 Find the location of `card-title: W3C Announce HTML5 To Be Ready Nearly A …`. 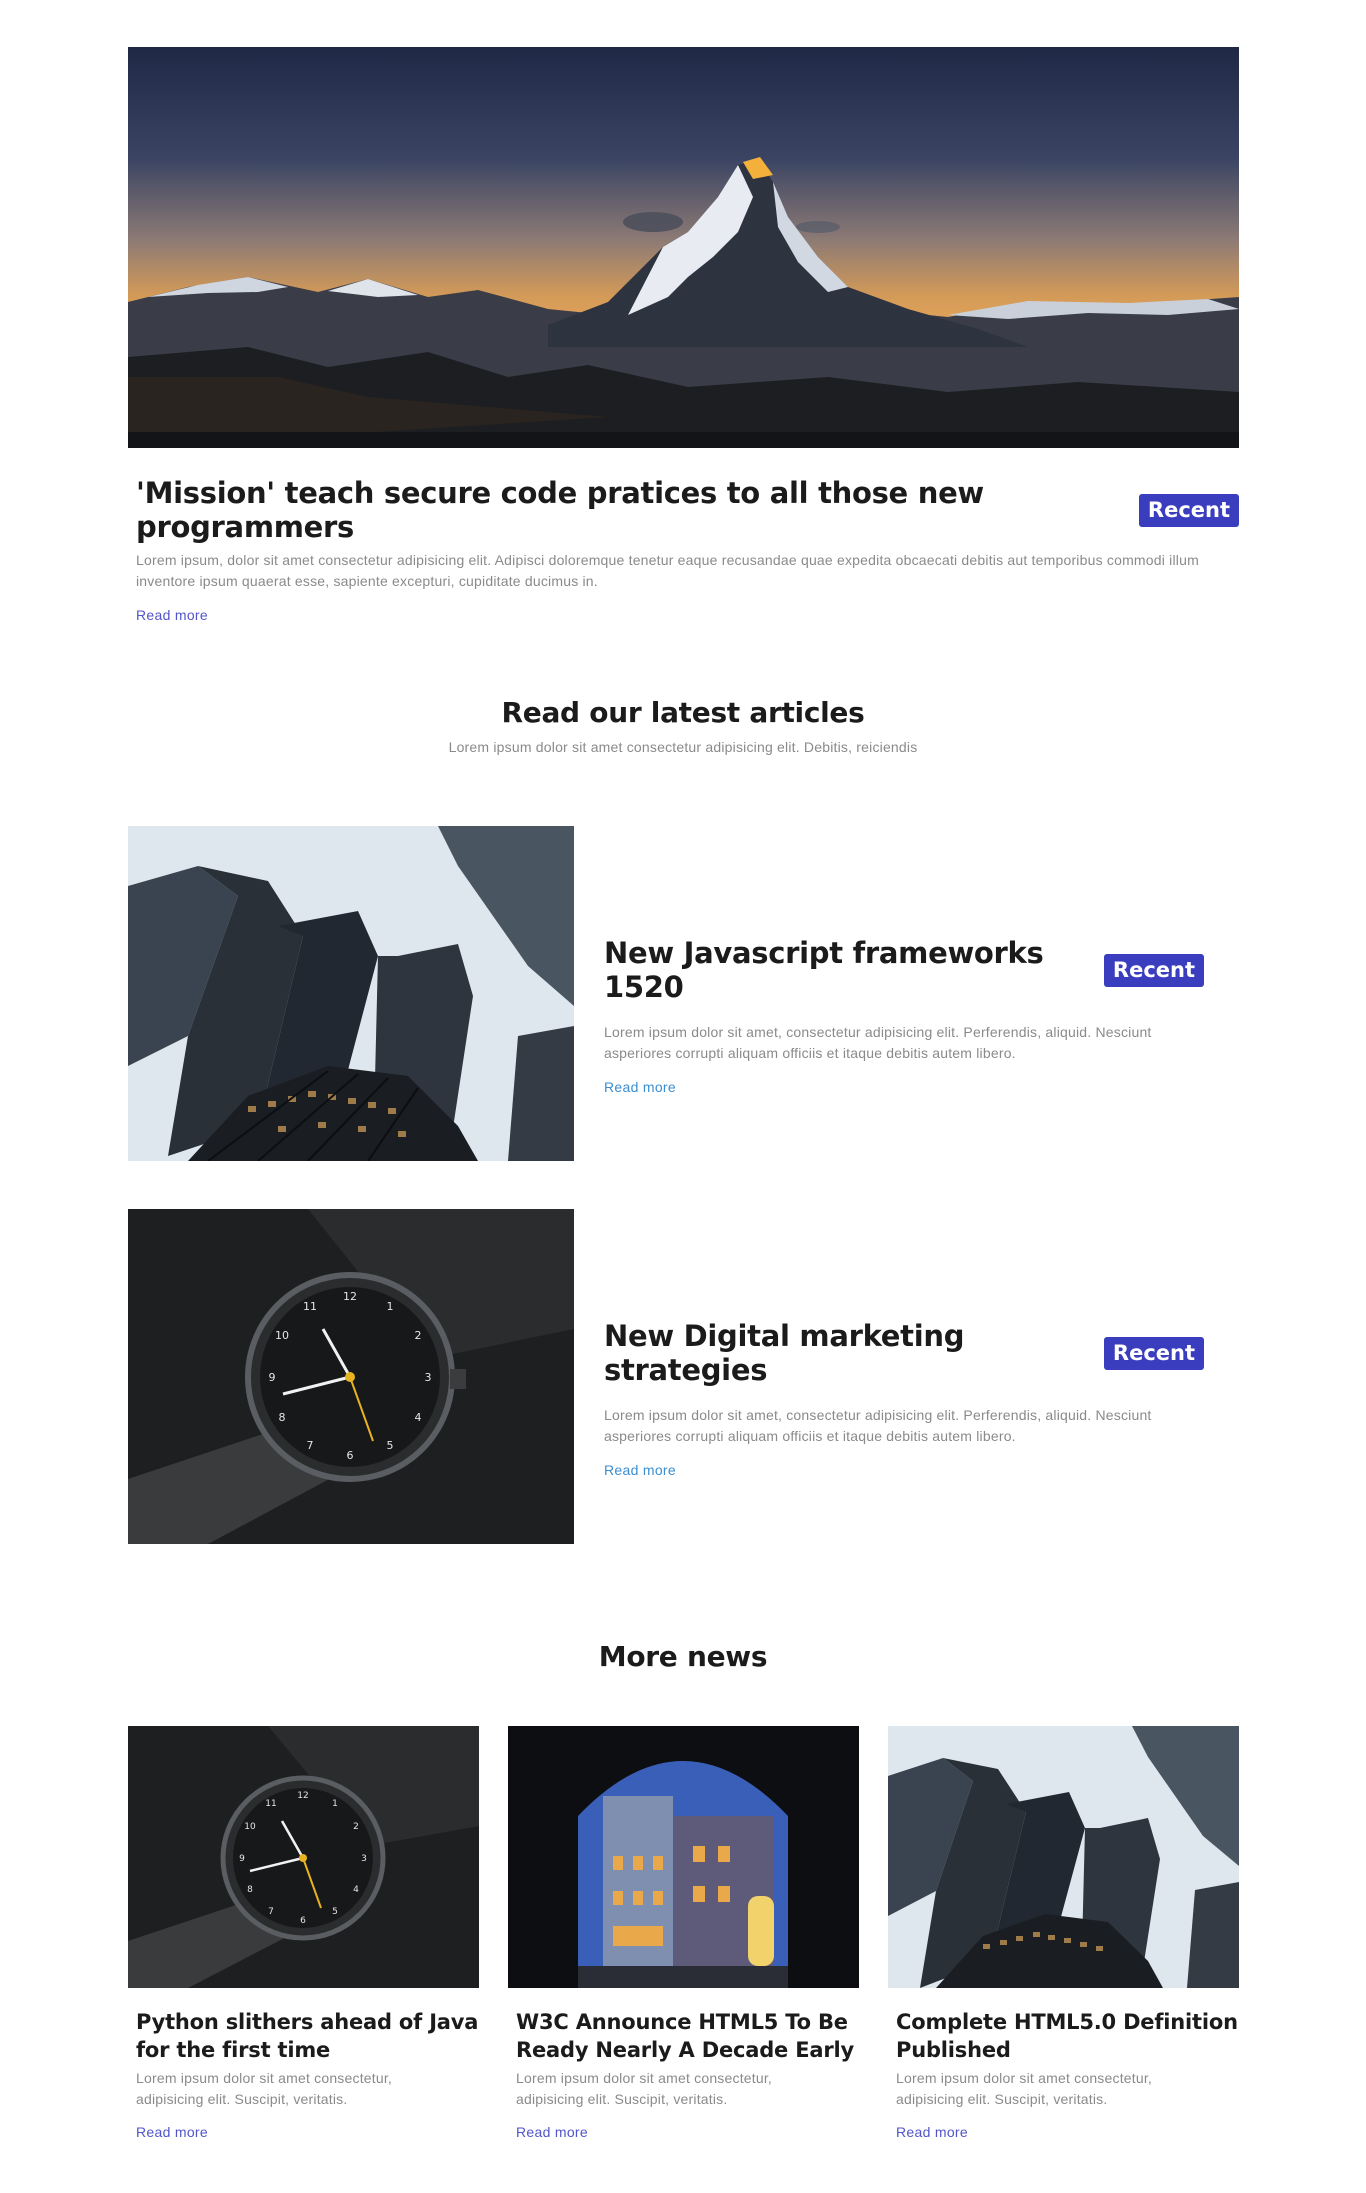

card-title: W3C Announce HTML5 To Be Ready Nearly A … is located at coordinates (685, 2036).